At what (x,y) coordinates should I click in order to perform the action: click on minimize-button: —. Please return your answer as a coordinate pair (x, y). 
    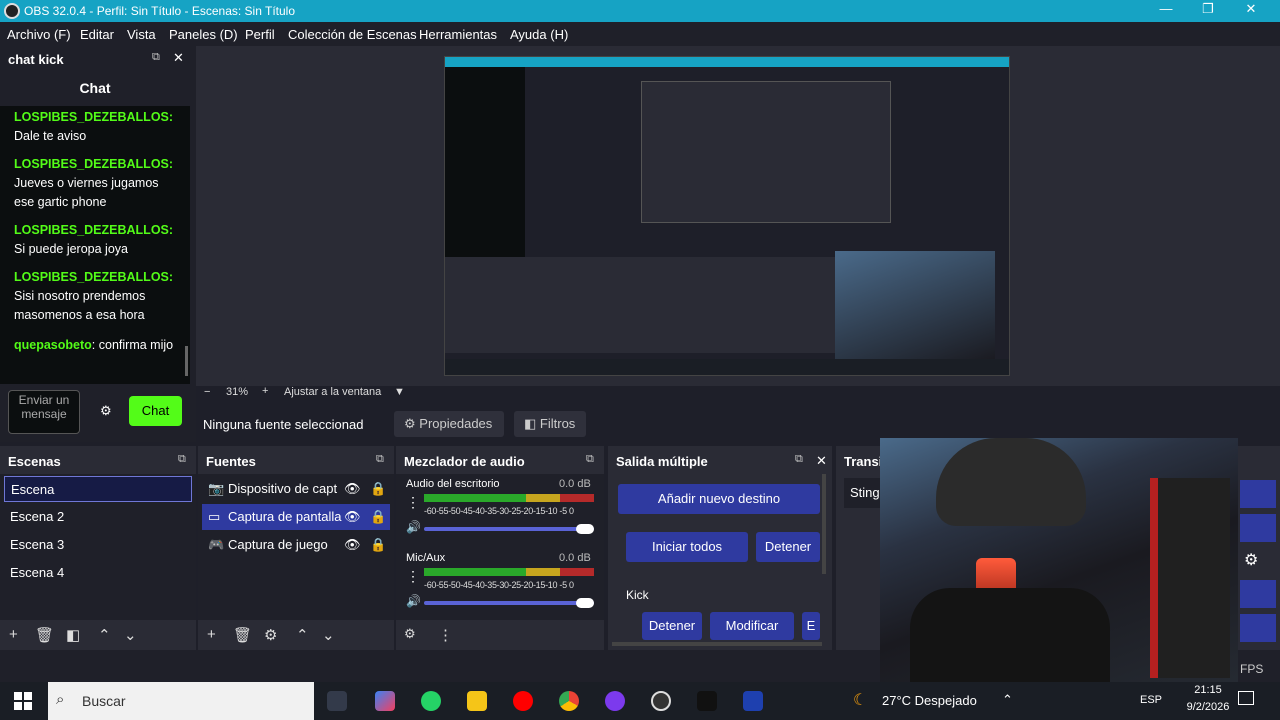
    Looking at the image, I should click on (1166, 8).